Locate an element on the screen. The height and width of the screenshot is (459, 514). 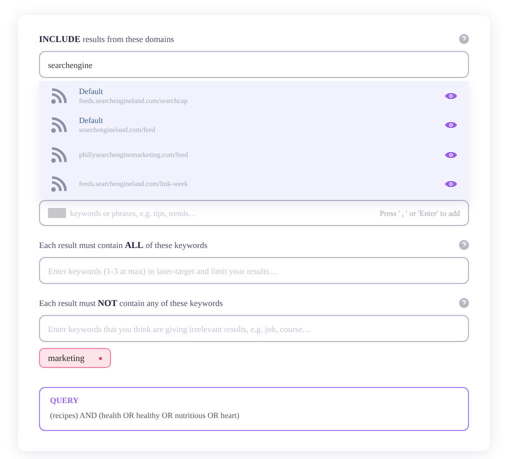
query-text: (recipes) AND (health OR healthy OR nutritious OR heart) is located at coordinates (145, 415).